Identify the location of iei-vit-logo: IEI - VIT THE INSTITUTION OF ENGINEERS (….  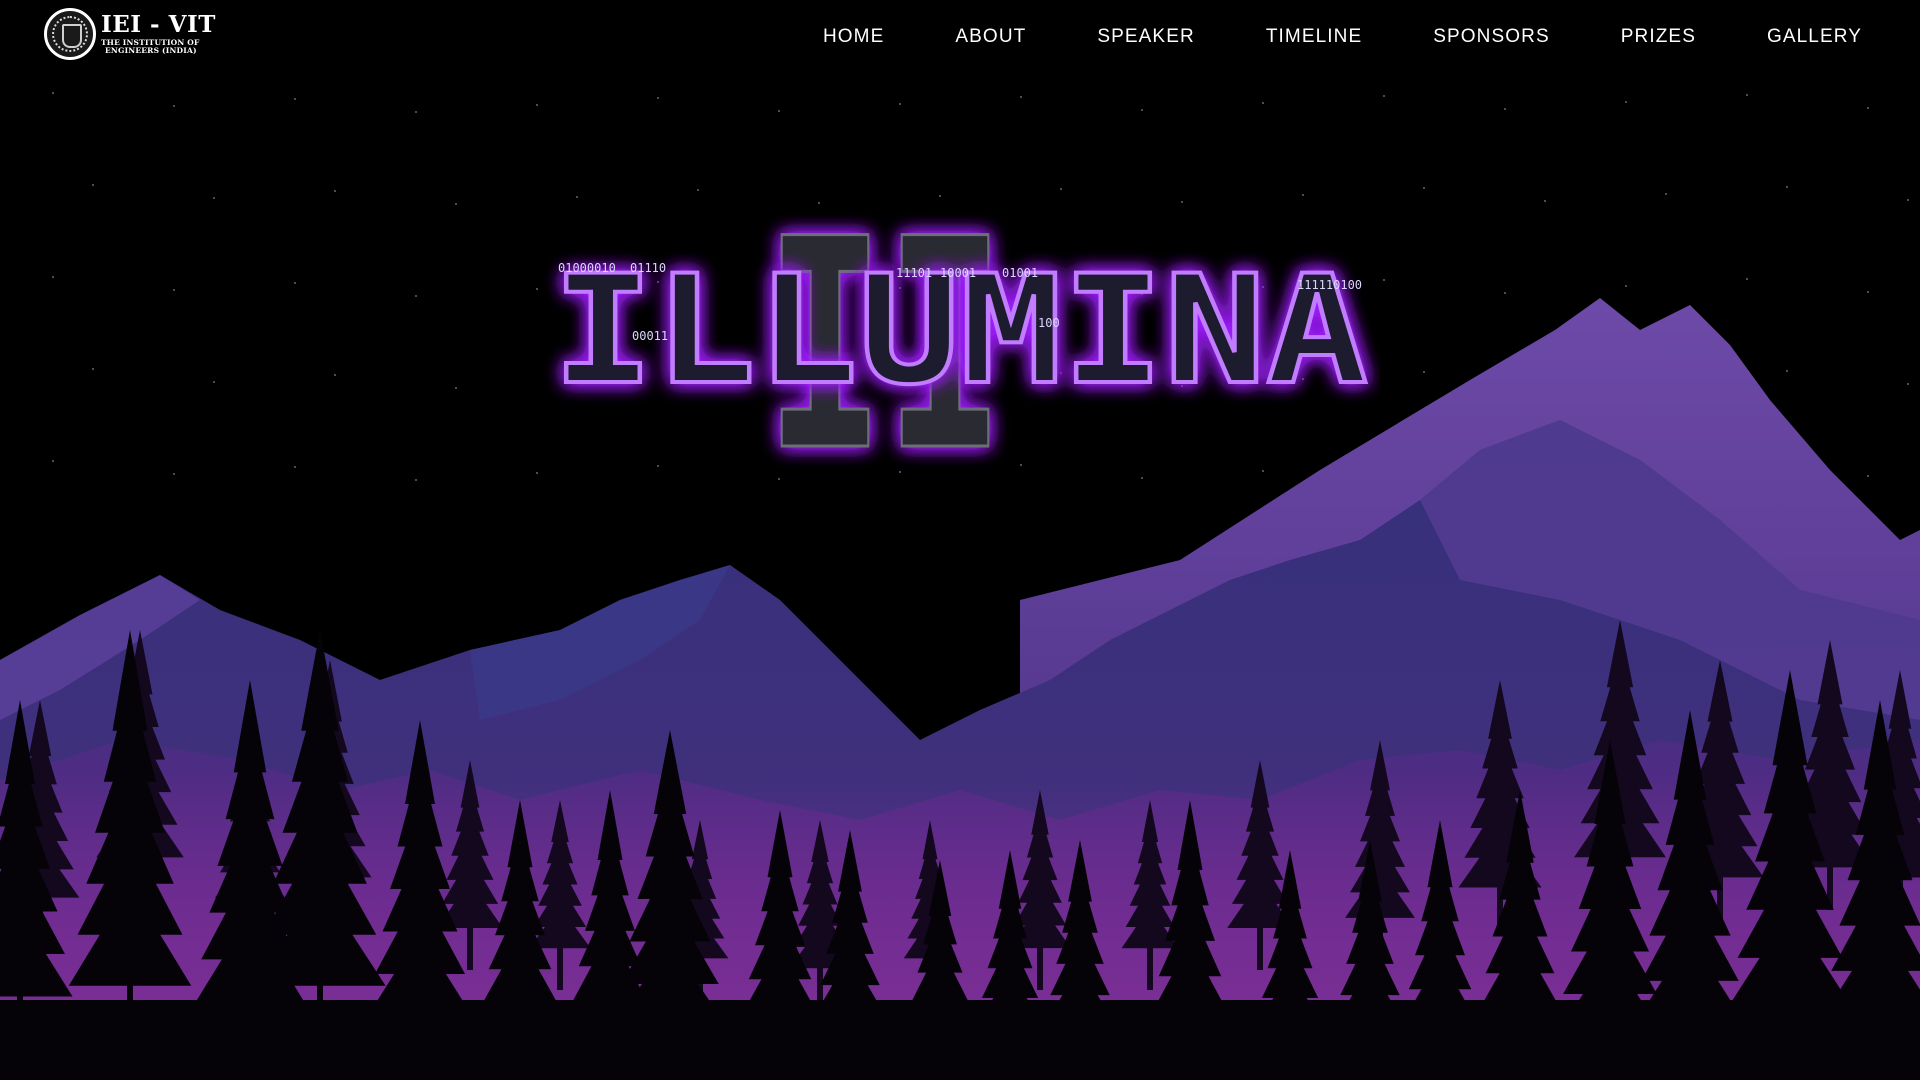
(130, 34).